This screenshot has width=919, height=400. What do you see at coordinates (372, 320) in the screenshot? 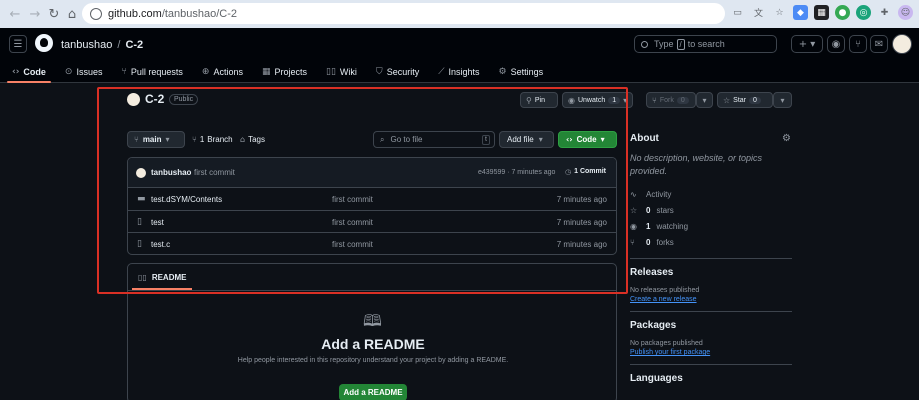
I see `book-icon: 🕮` at bounding box center [372, 320].